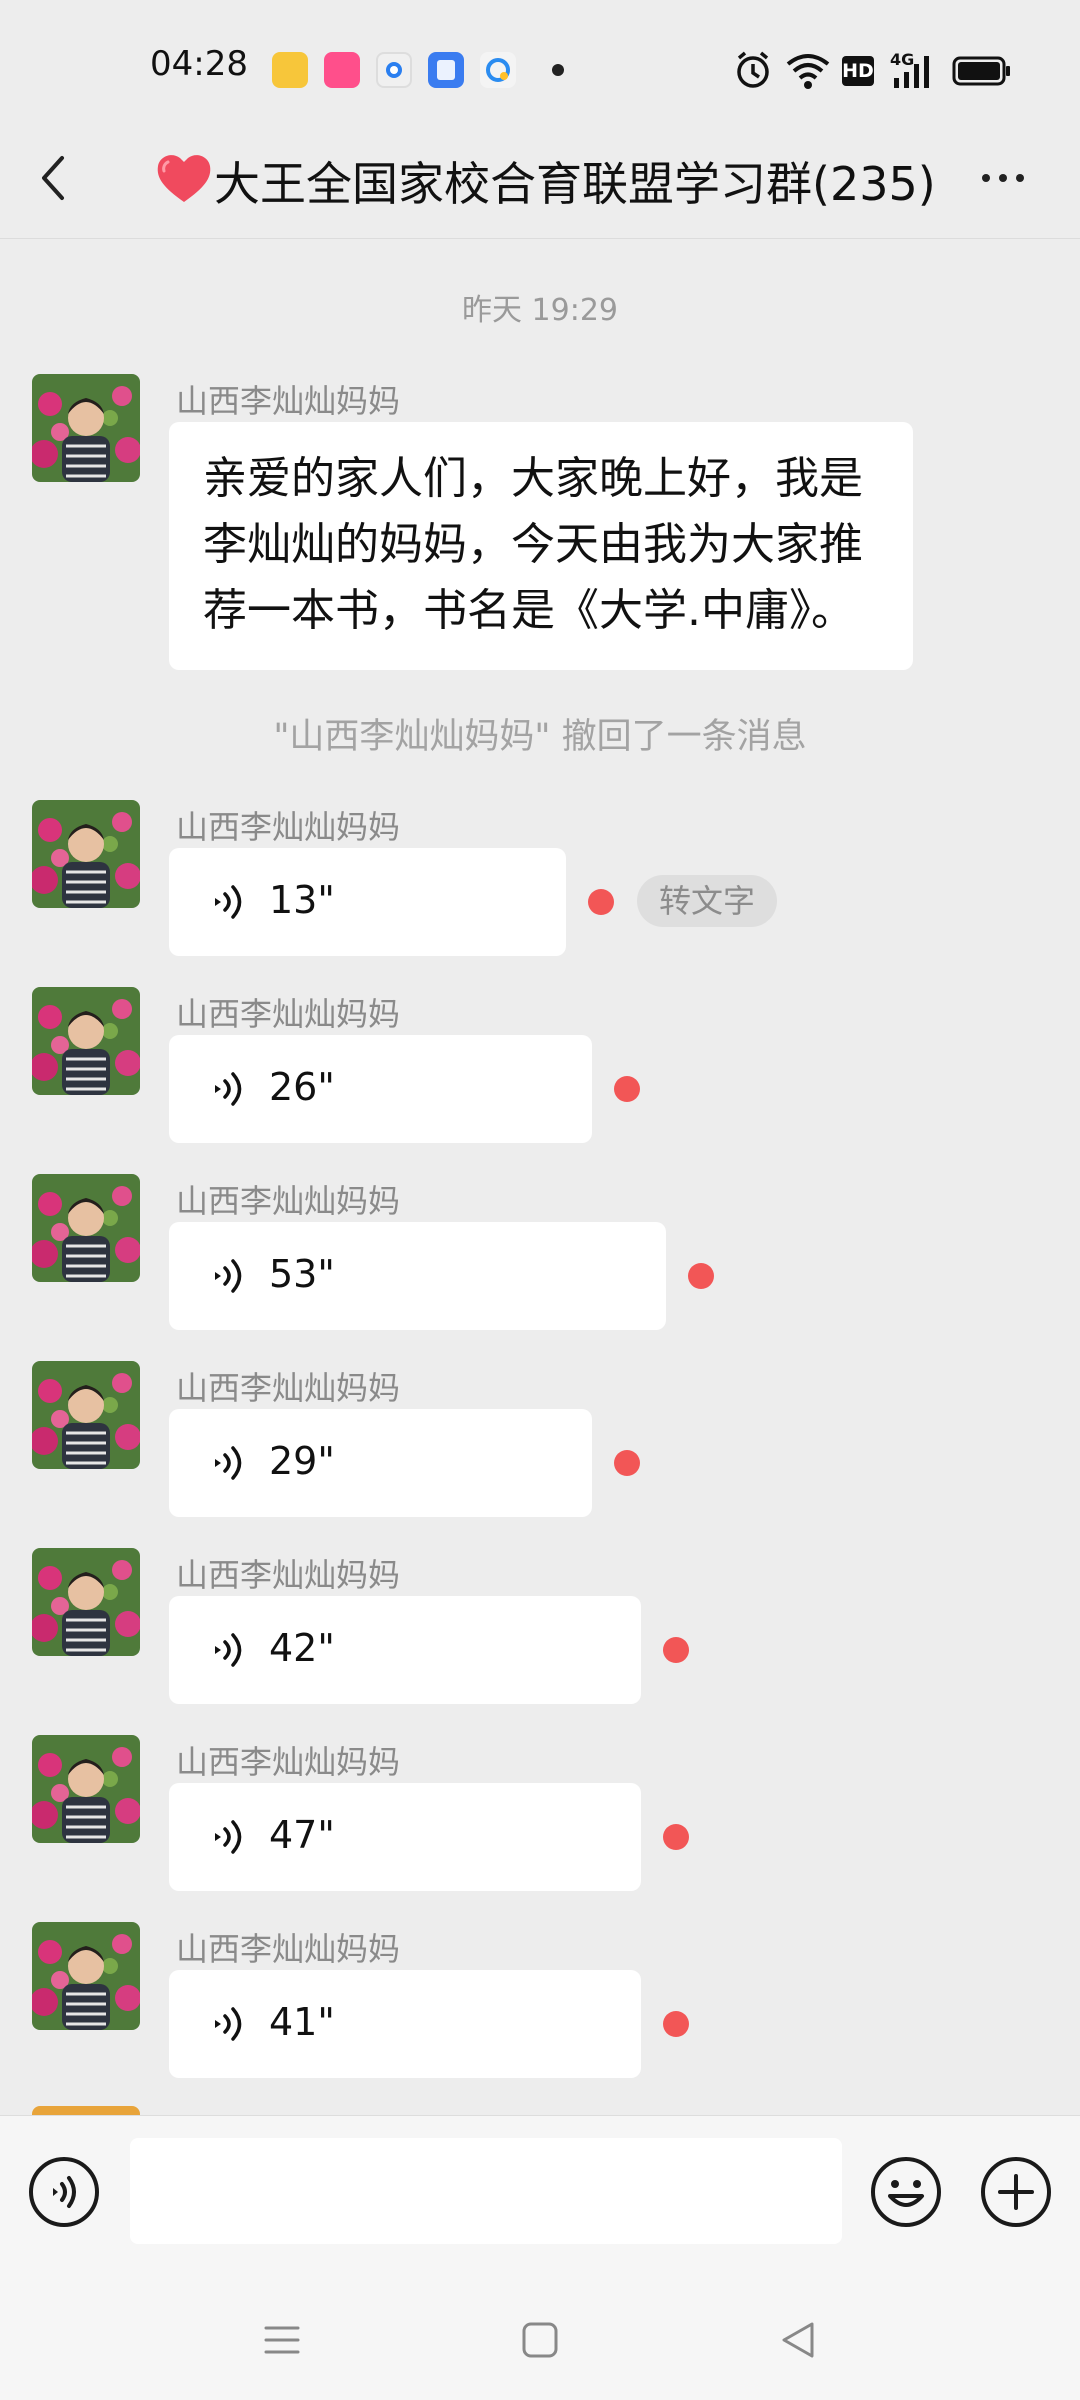 The image size is (1080, 2400). I want to click on recall-notice: "山西李灿灿妈妈" 撤回了一条消息, so click(540, 737).